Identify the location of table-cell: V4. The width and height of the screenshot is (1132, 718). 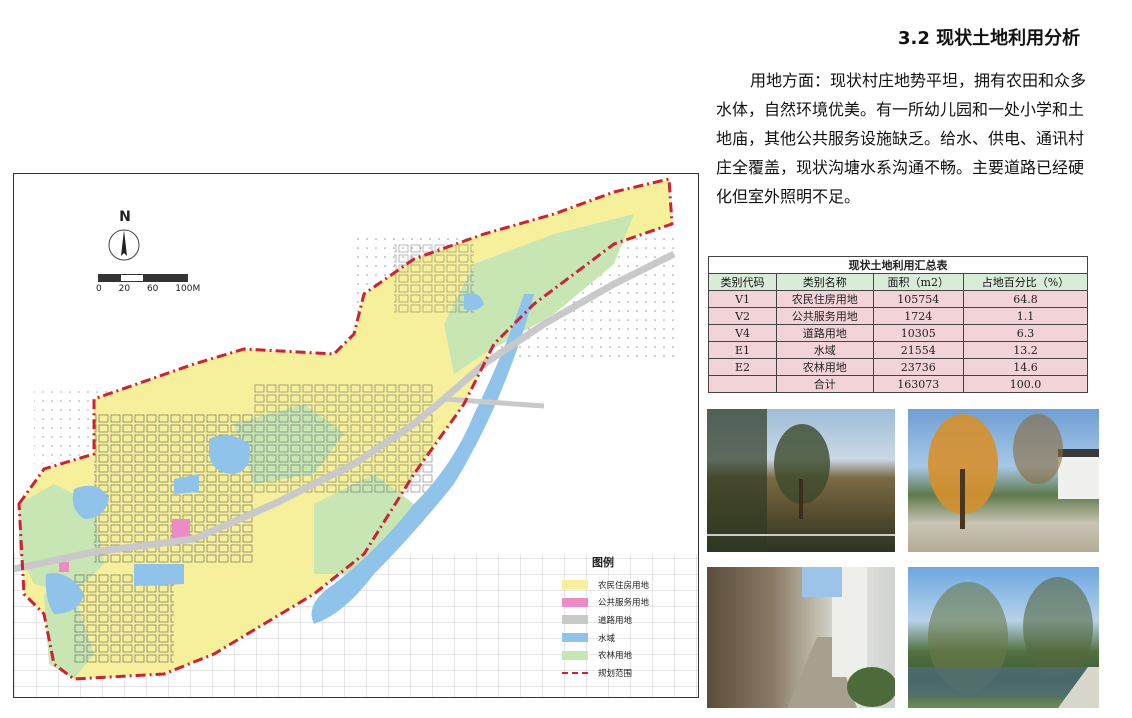
(742, 333).